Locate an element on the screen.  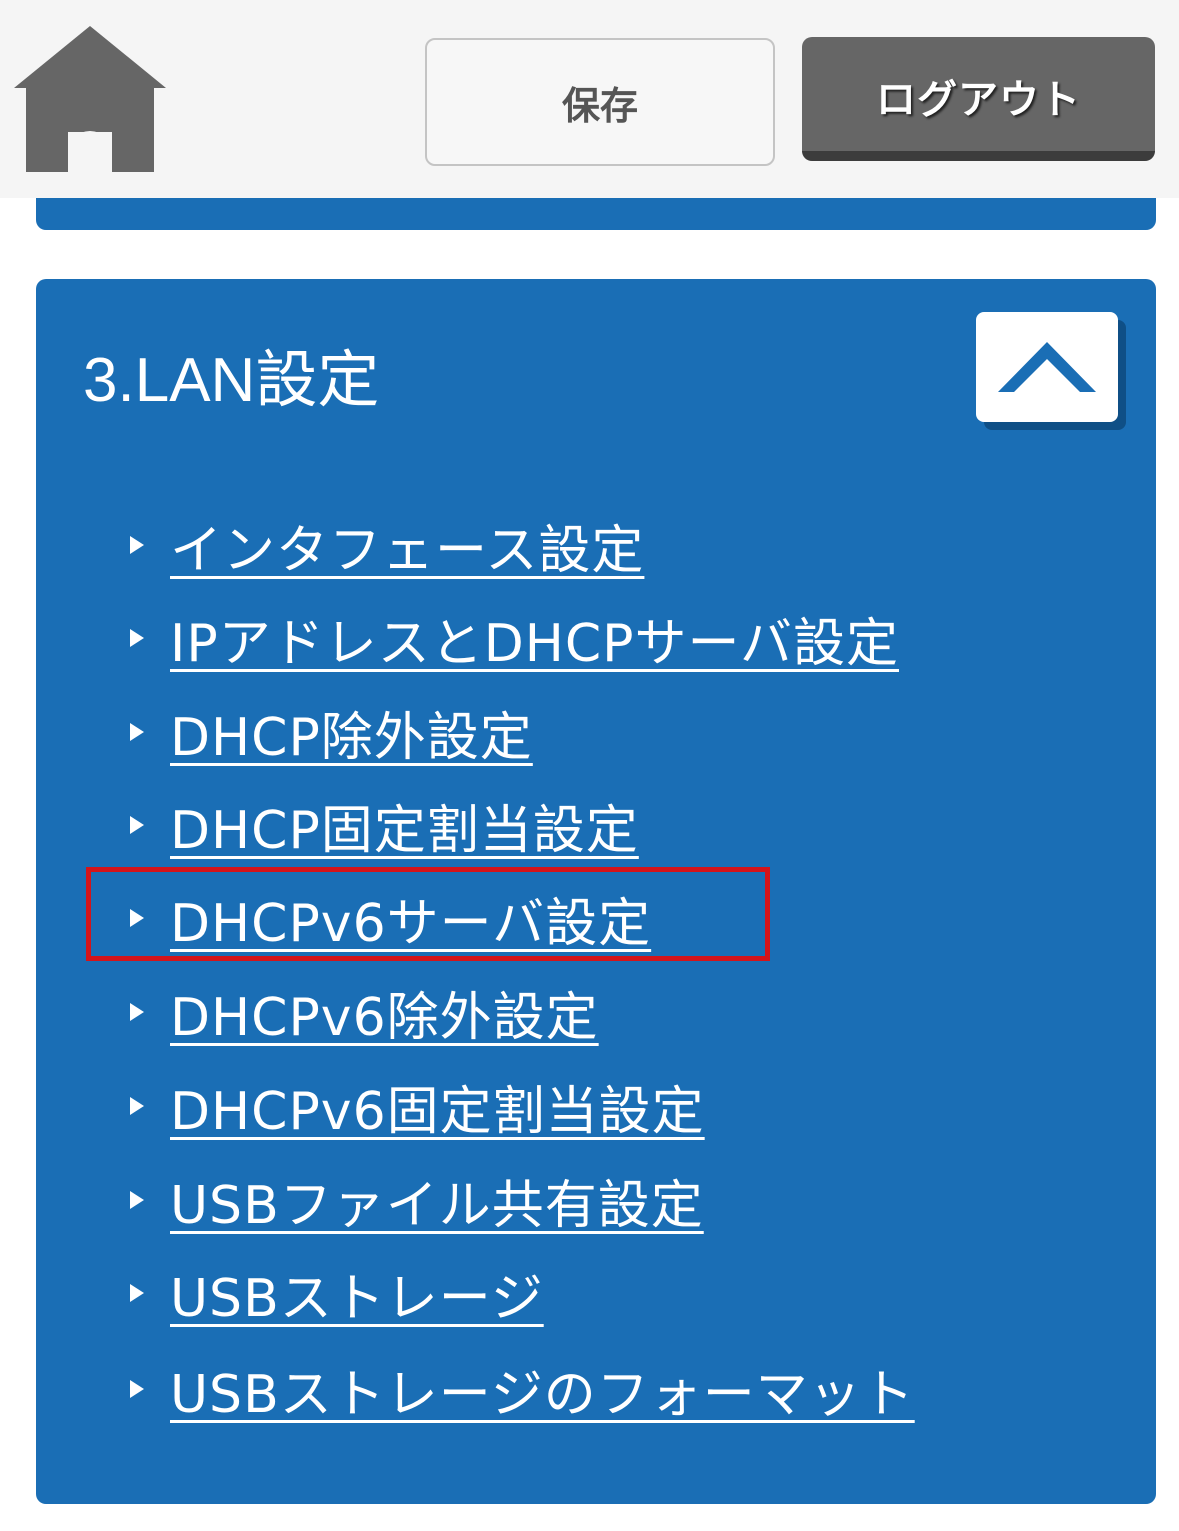
usb-file-sharing-settings-link: USBファイル共有設定 is located at coordinates (437, 1200).